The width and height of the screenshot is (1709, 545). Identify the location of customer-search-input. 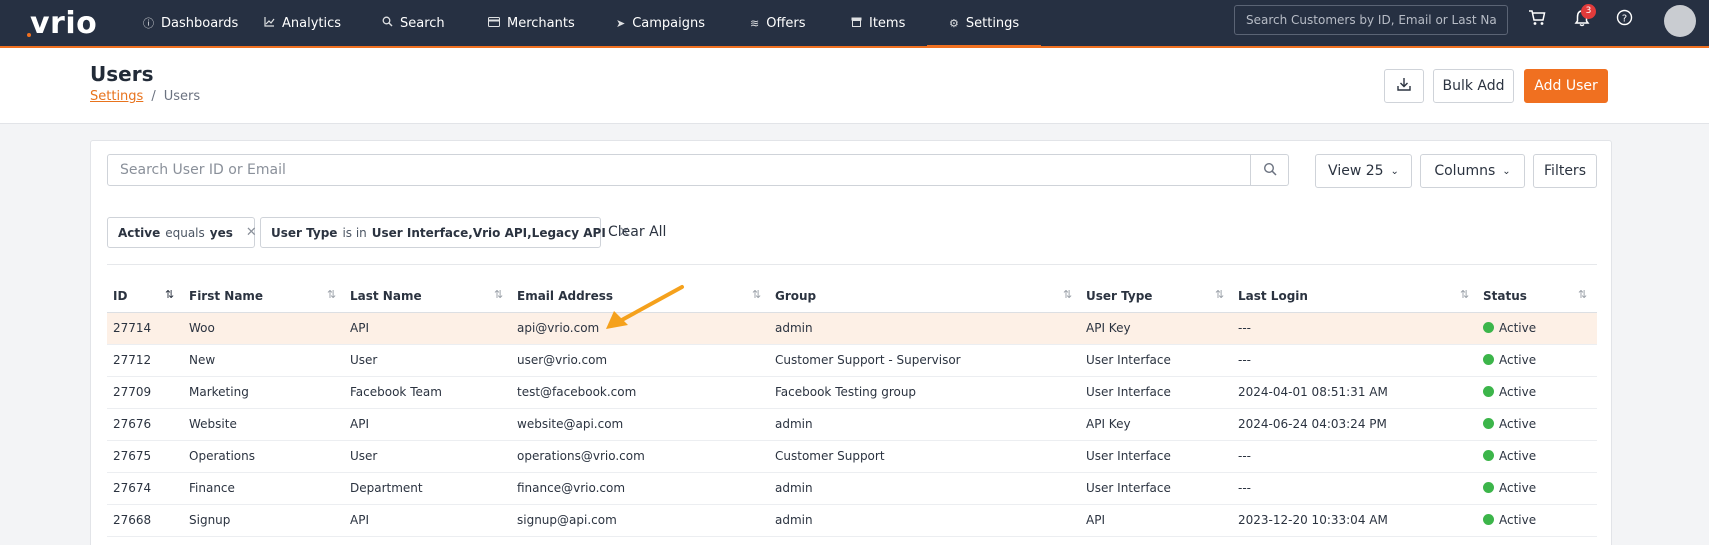
(1371, 20).